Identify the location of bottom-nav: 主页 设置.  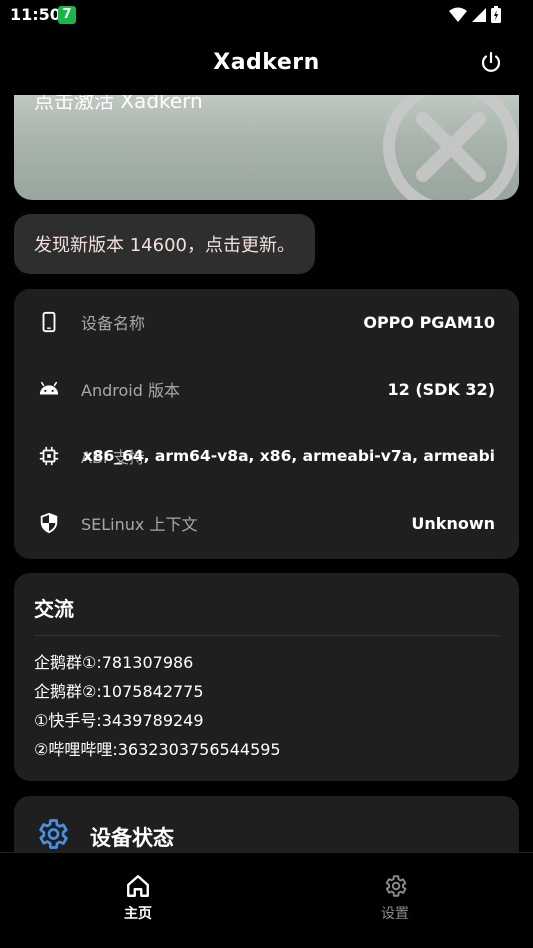
(266, 900).